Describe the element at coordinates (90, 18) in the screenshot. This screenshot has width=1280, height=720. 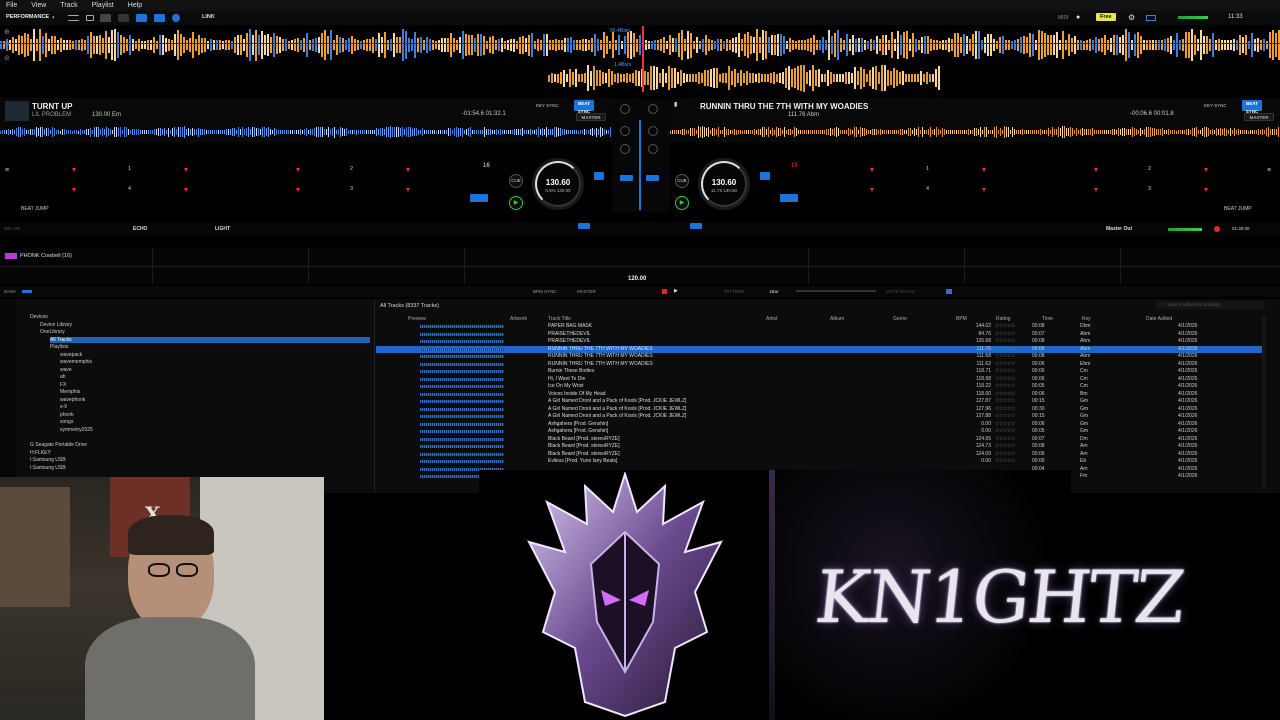
I see `window-icon` at that location.